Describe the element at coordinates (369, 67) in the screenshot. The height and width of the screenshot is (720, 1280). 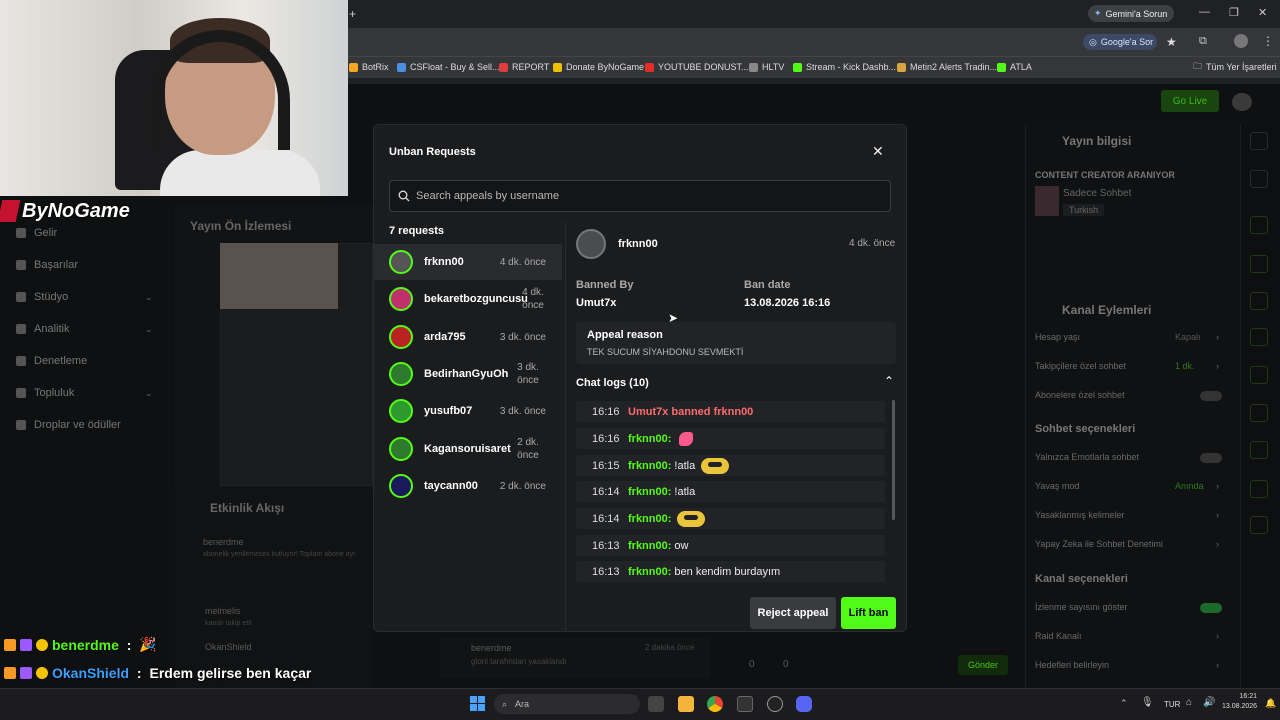
I see `bookmark-0: BotRix` at that location.